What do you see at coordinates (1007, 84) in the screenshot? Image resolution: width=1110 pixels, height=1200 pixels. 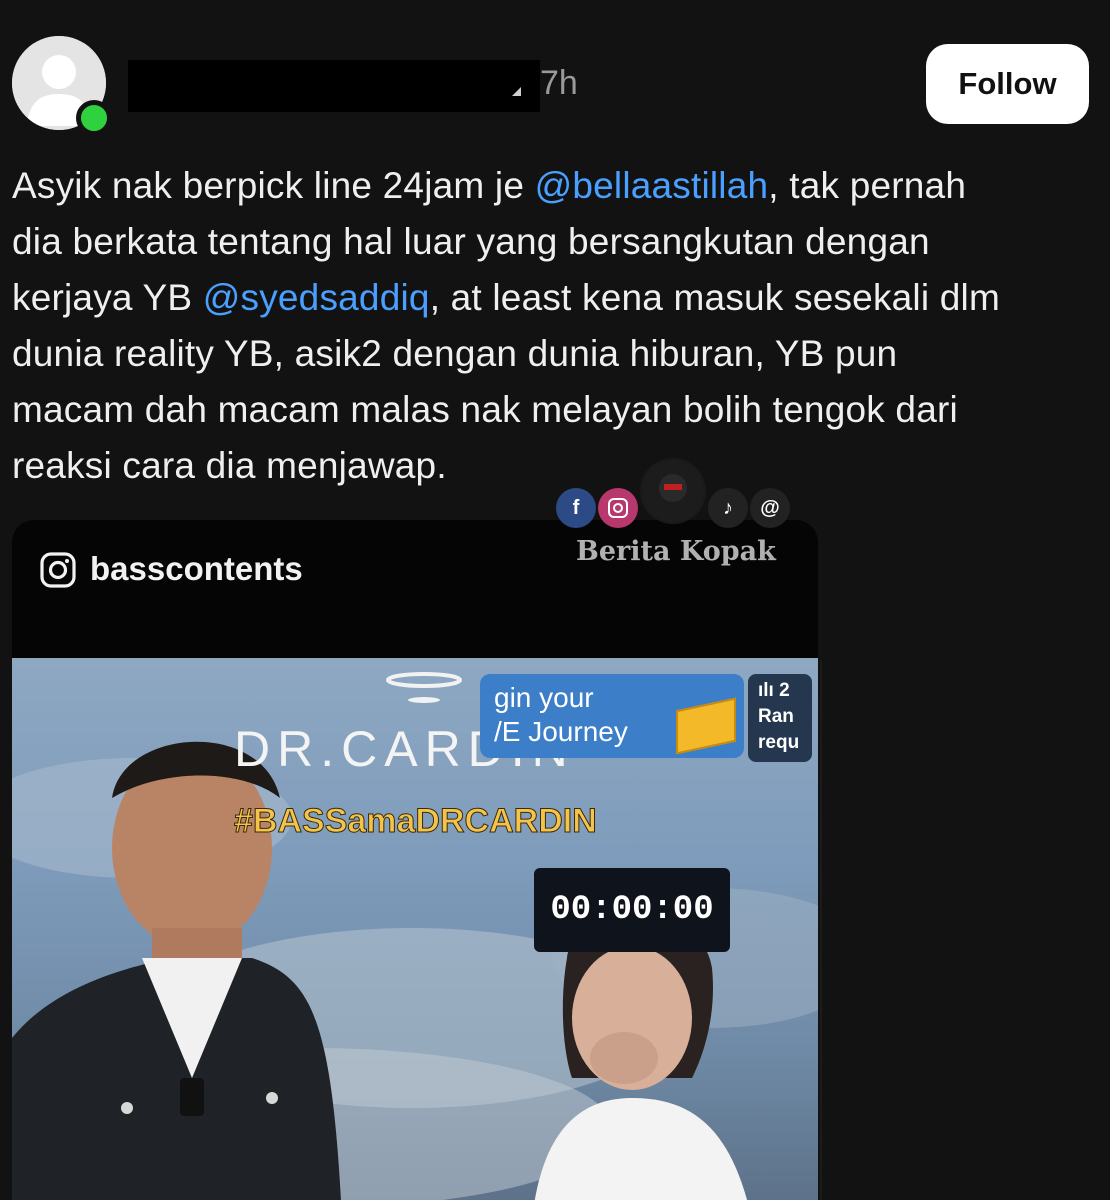 I see `follow-button: Follow` at bounding box center [1007, 84].